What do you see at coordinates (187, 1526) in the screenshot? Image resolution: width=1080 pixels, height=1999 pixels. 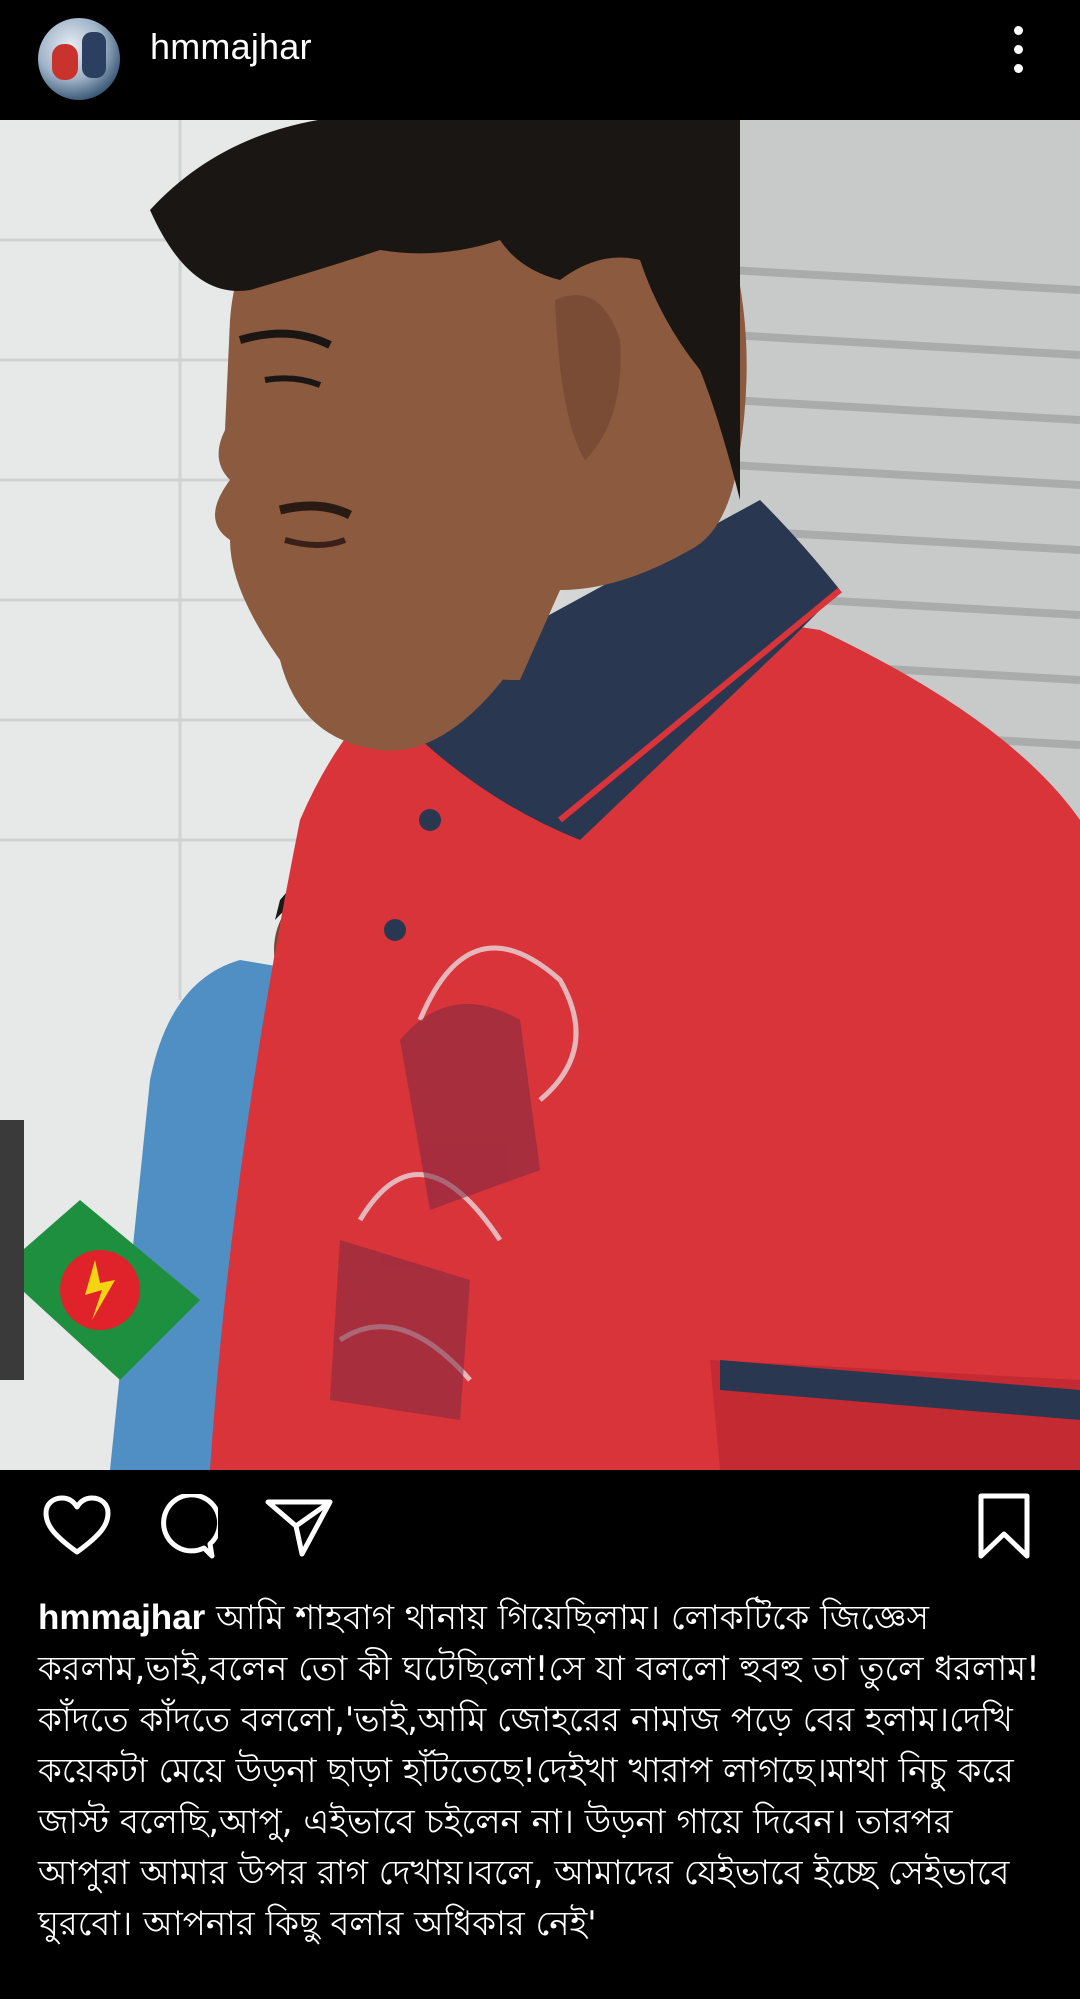 I see `comment-icon` at bounding box center [187, 1526].